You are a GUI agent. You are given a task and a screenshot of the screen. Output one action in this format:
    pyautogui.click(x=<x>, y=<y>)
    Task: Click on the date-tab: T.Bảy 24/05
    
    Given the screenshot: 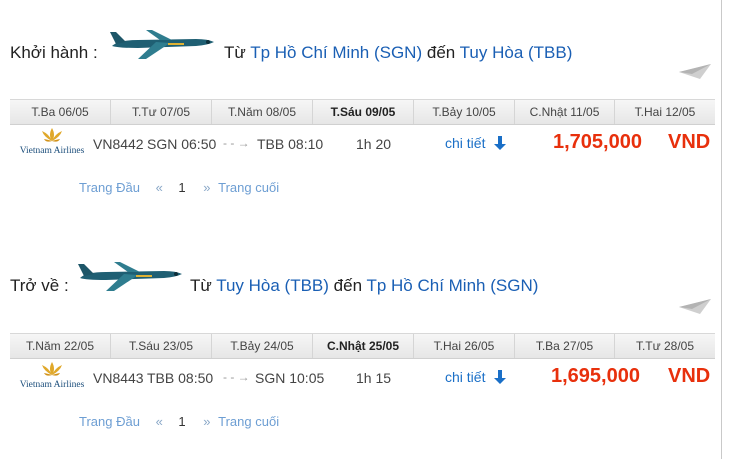 What is the action you would take?
    pyautogui.click(x=262, y=346)
    